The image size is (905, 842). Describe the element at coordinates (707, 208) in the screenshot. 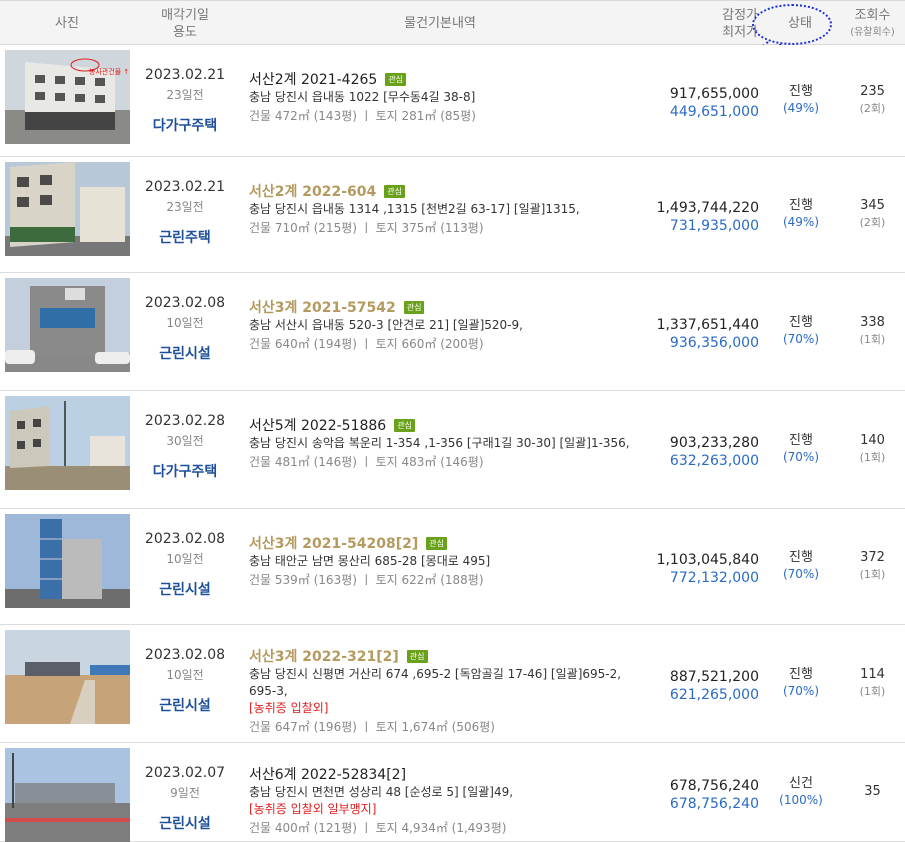

I see `appraisal-price: 1,493,744,220` at that location.